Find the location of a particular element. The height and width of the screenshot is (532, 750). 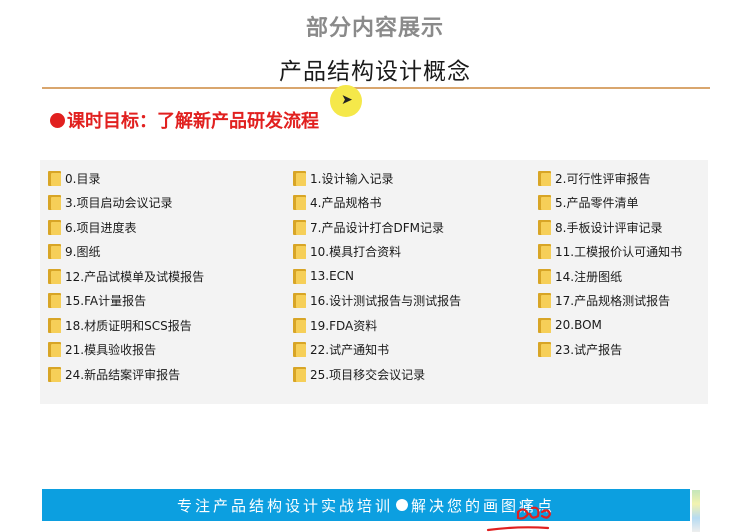

folder-item: 3.项目启动会议记录 is located at coordinates (170, 203).